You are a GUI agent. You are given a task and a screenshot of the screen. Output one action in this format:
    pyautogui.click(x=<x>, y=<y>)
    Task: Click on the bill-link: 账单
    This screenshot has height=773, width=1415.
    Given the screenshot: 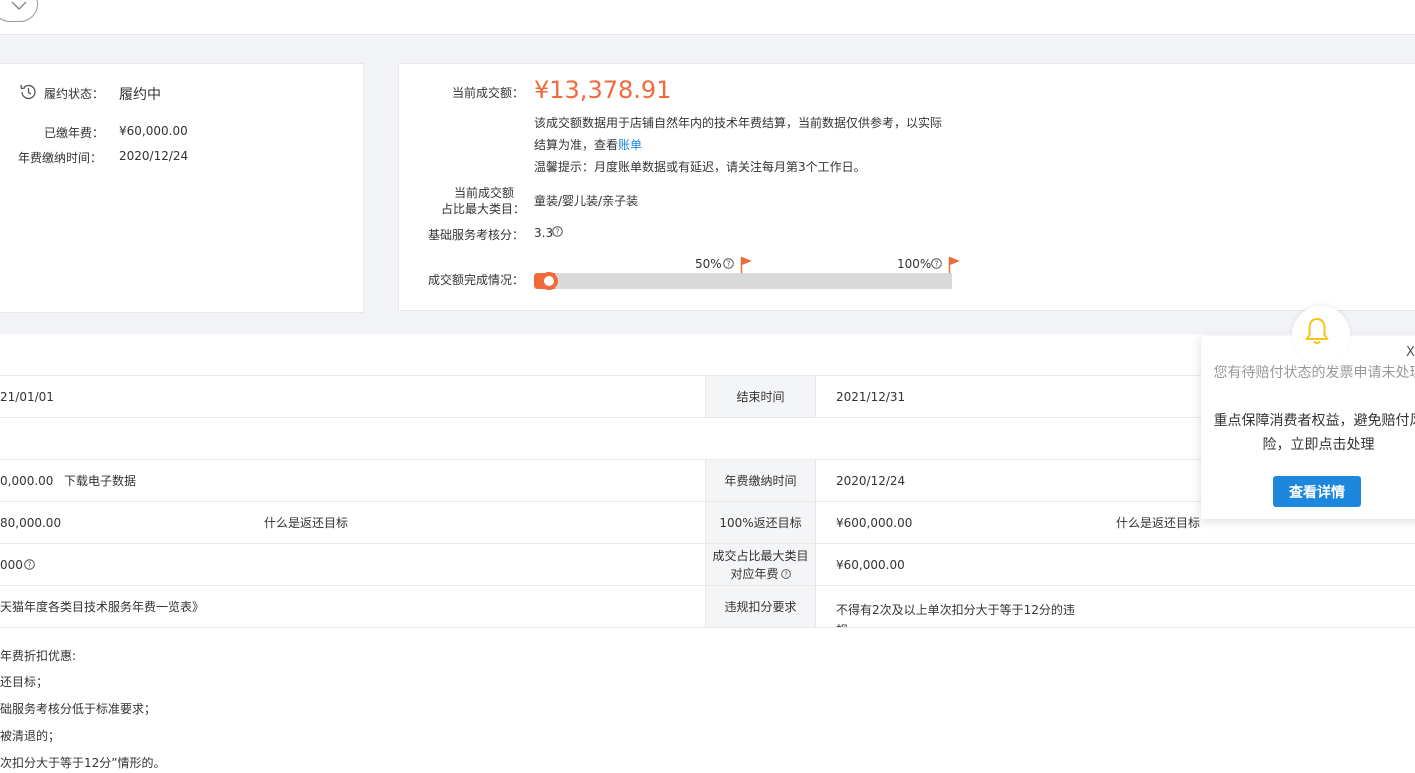 What is the action you would take?
    pyautogui.click(x=630, y=145)
    